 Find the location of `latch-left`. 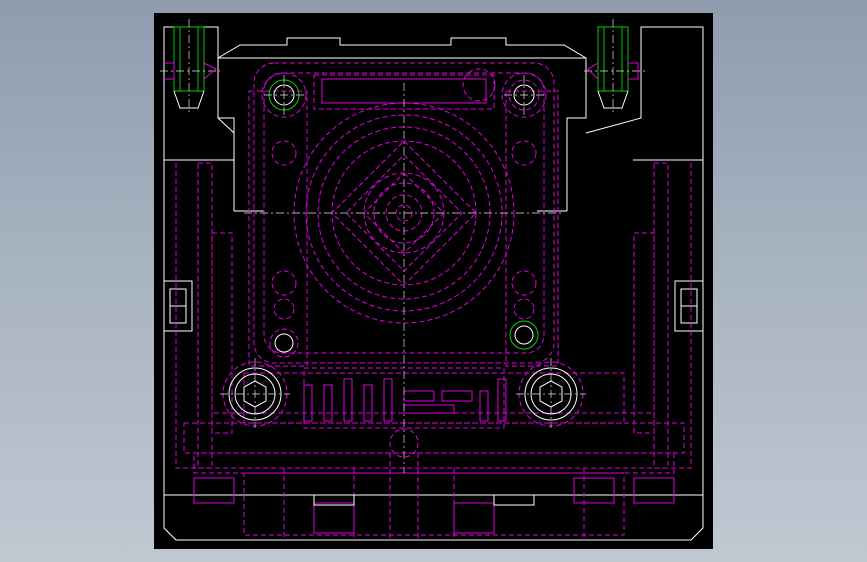

latch-left is located at coordinates (178, 306).